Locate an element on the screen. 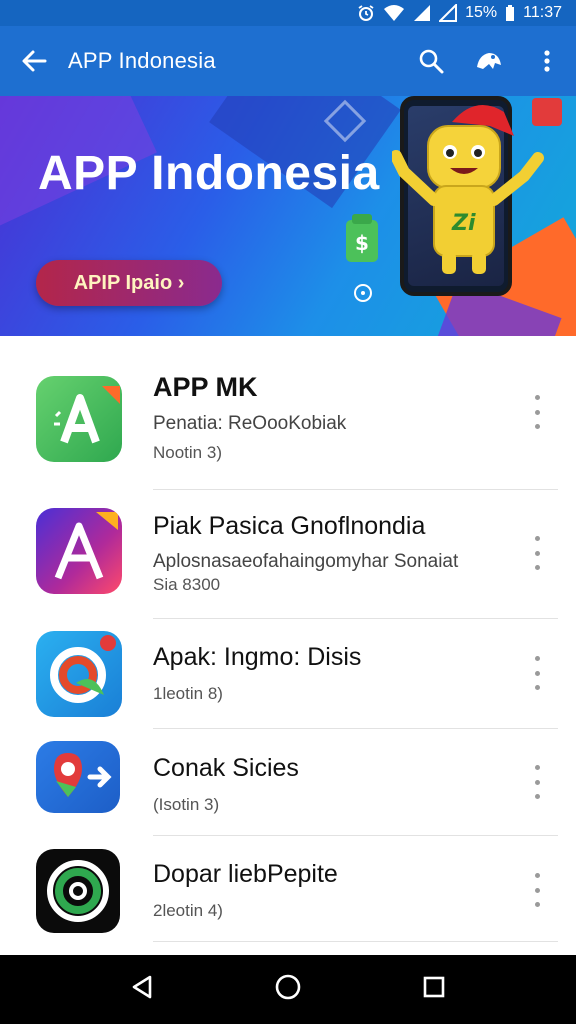 This screenshot has width=576, height=1024. home-circle-icon is located at coordinates (288, 989).